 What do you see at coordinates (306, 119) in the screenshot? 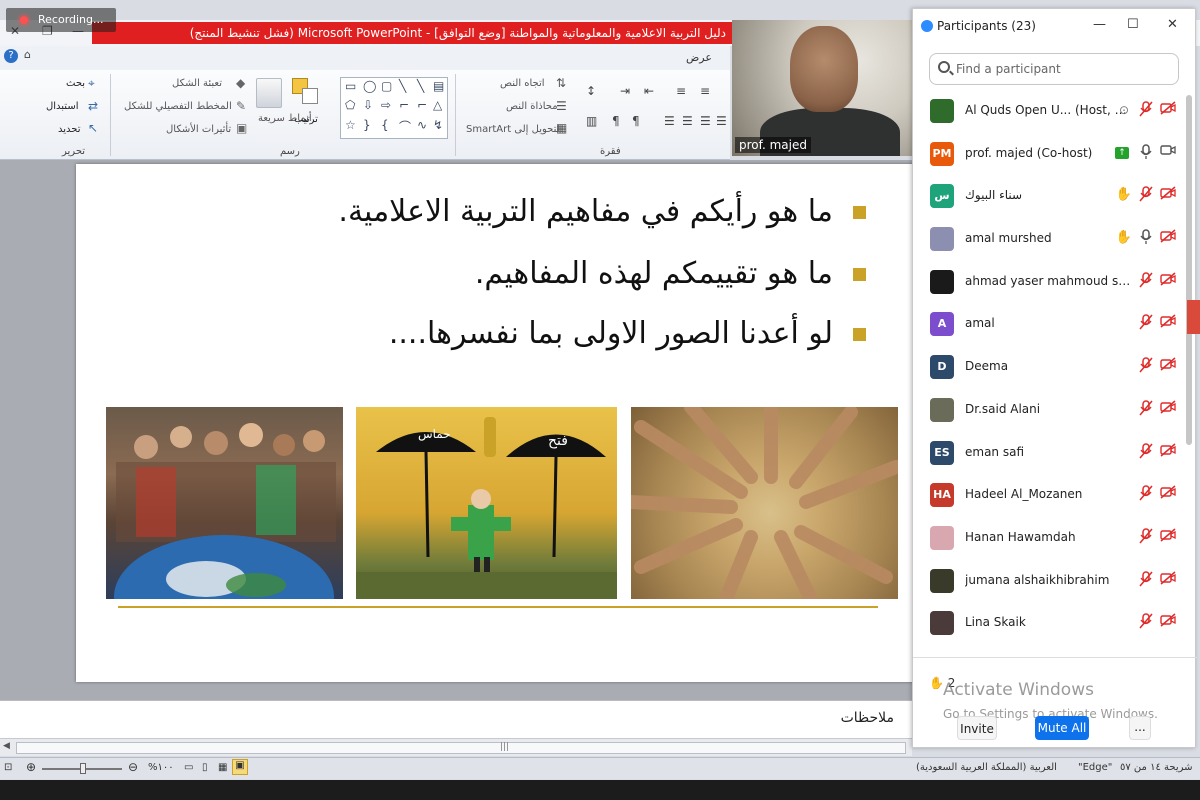
I see `arrange-button: ترتيب` at bounding box center [306, 119].